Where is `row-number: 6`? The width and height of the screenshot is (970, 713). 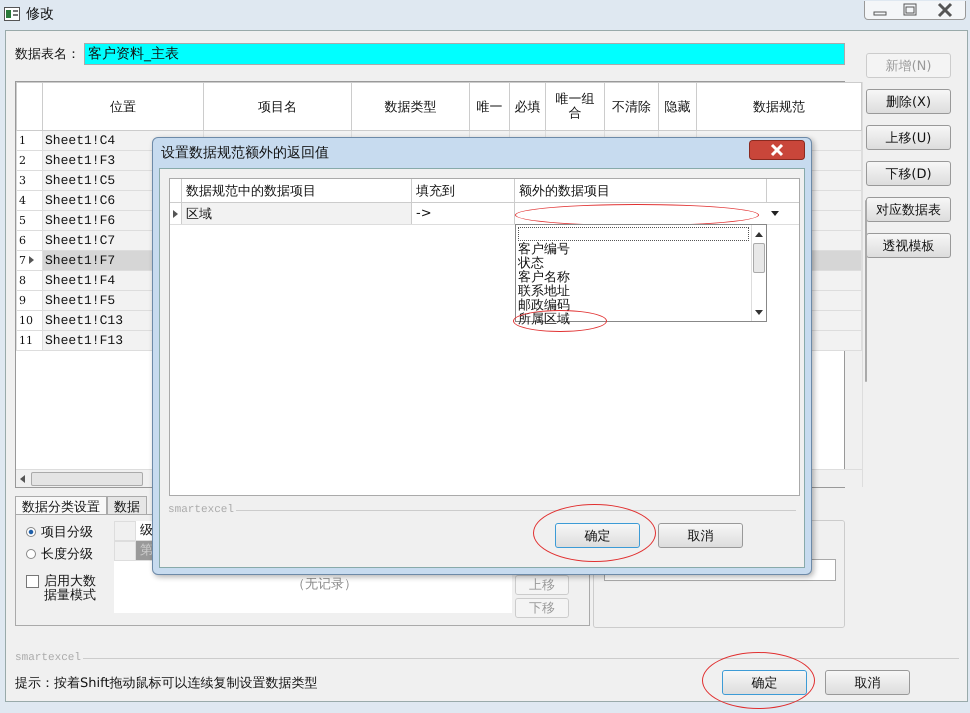
row-number: 6 is located at coordinates (22, 240).